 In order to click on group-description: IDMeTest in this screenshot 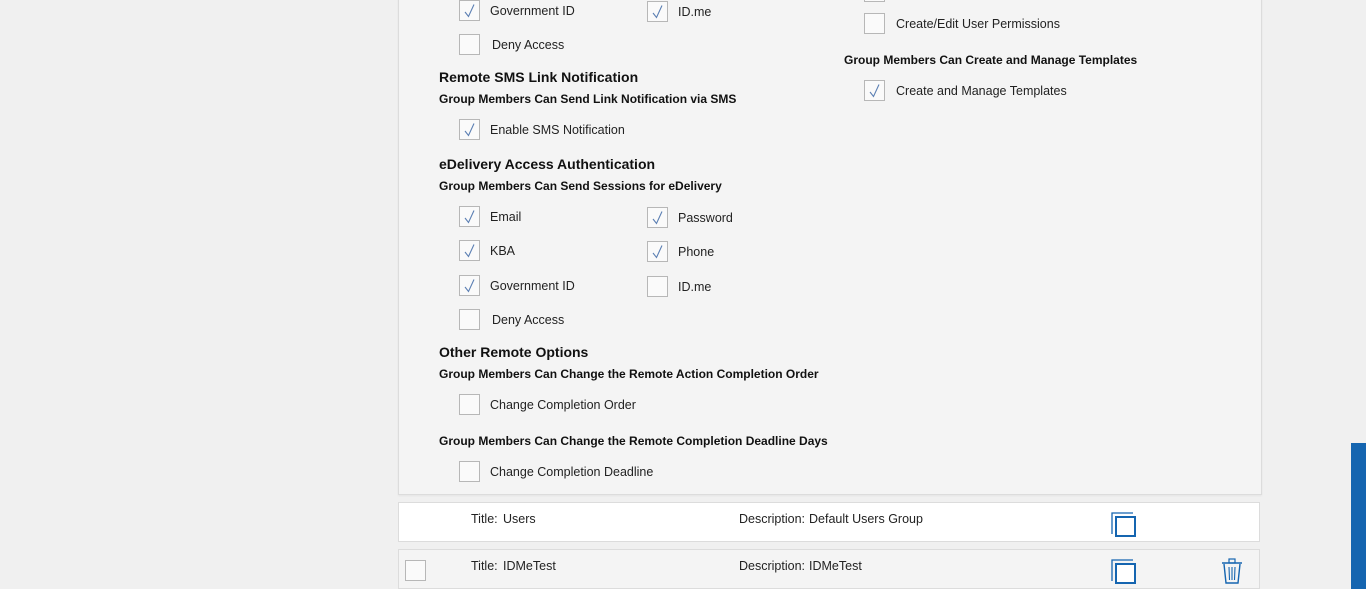, I will do `click(835, 566)`.